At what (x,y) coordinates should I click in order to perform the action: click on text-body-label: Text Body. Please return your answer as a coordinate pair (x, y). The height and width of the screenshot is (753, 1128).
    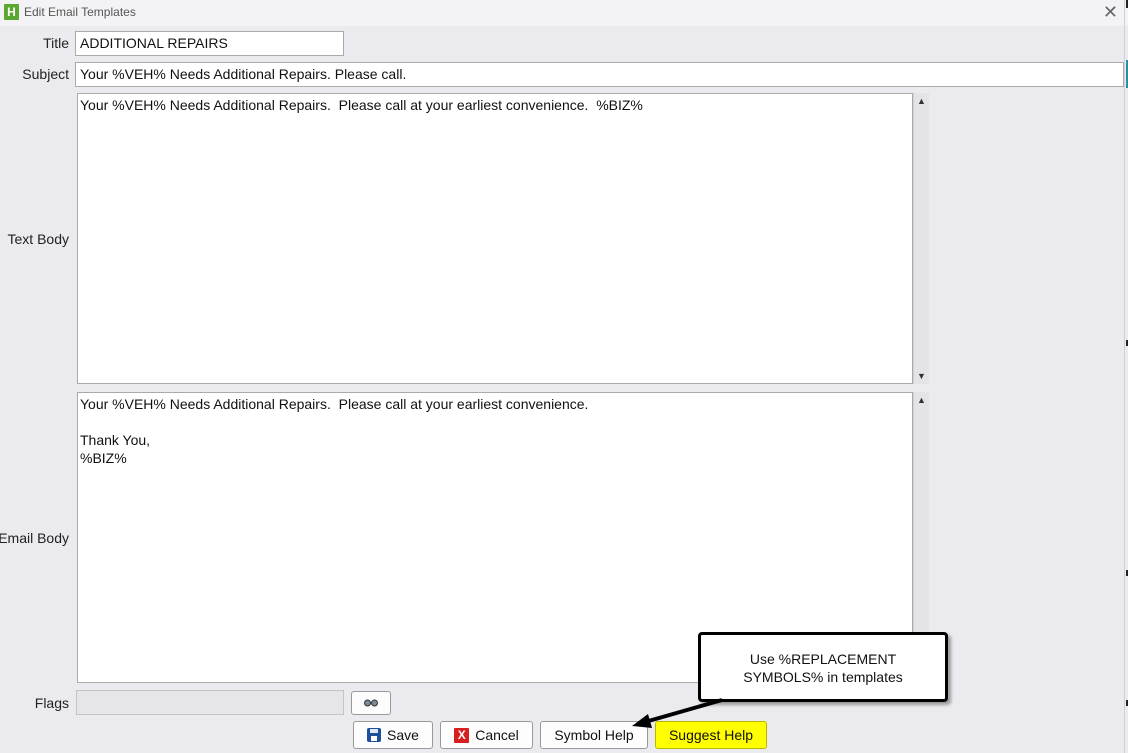
    Looking at the image, I should click on (38, 239).